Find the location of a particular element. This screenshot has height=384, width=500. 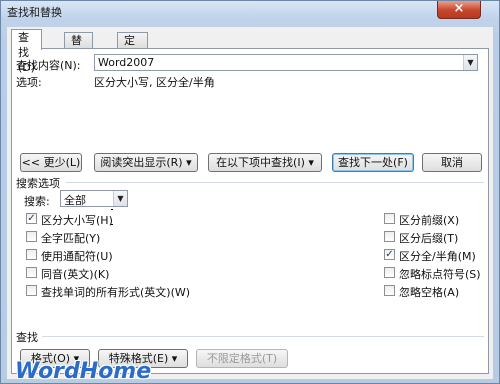

checkbox-label: 区分大小写(H) is located at coordinates (77, 220).